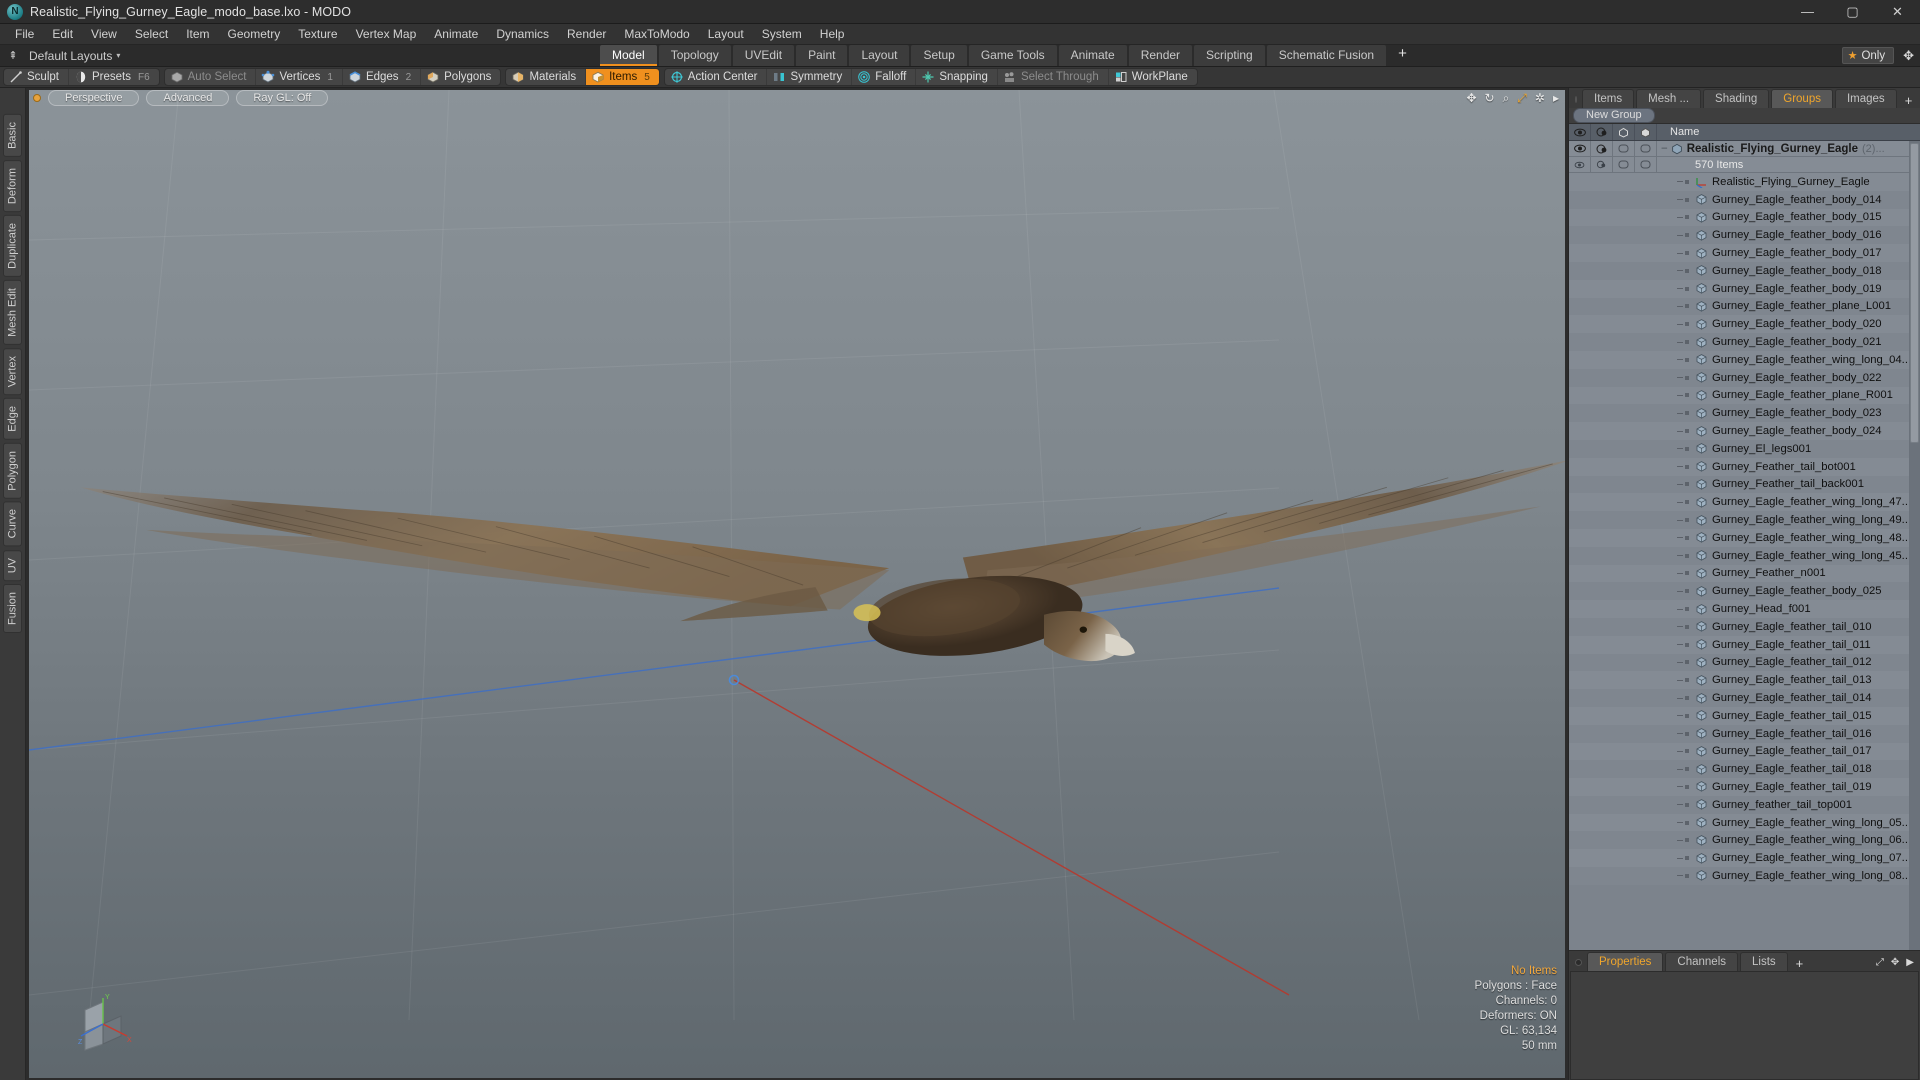  I want to click on item-row: Gurney_Eagle_feather_body_020, so click(1744, 324).